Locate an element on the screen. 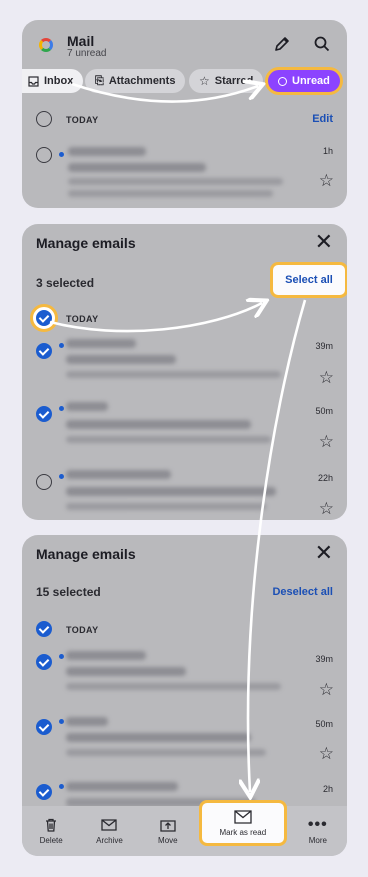 The image size is (368, 877). circle-icon is located at coordinates (282, 81).